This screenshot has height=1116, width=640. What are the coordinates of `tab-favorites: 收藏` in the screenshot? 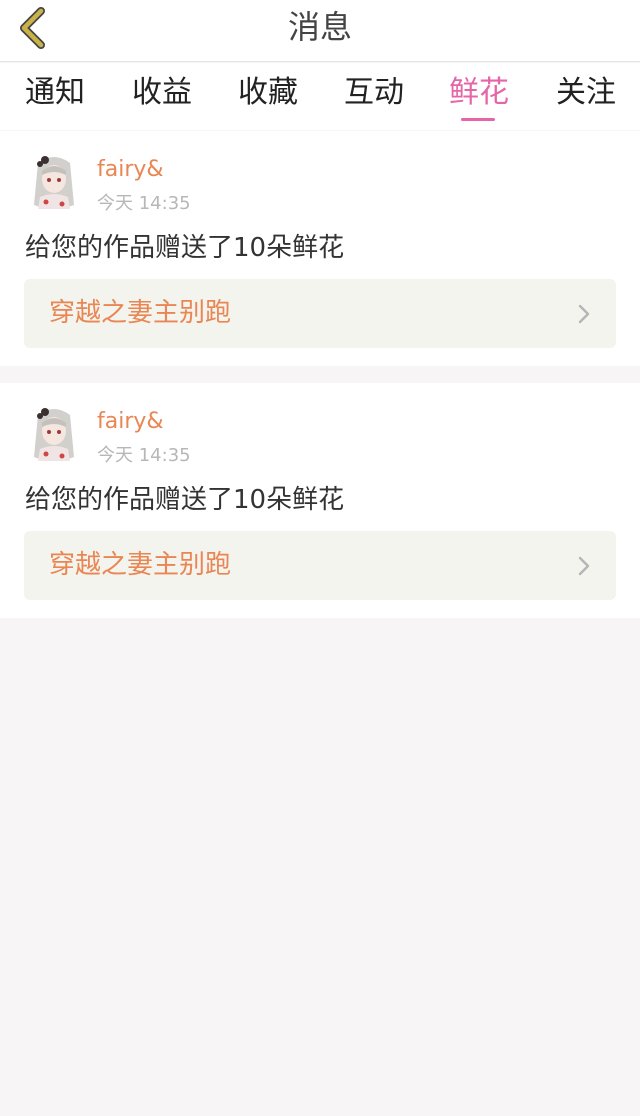 It's located at (268, 94).